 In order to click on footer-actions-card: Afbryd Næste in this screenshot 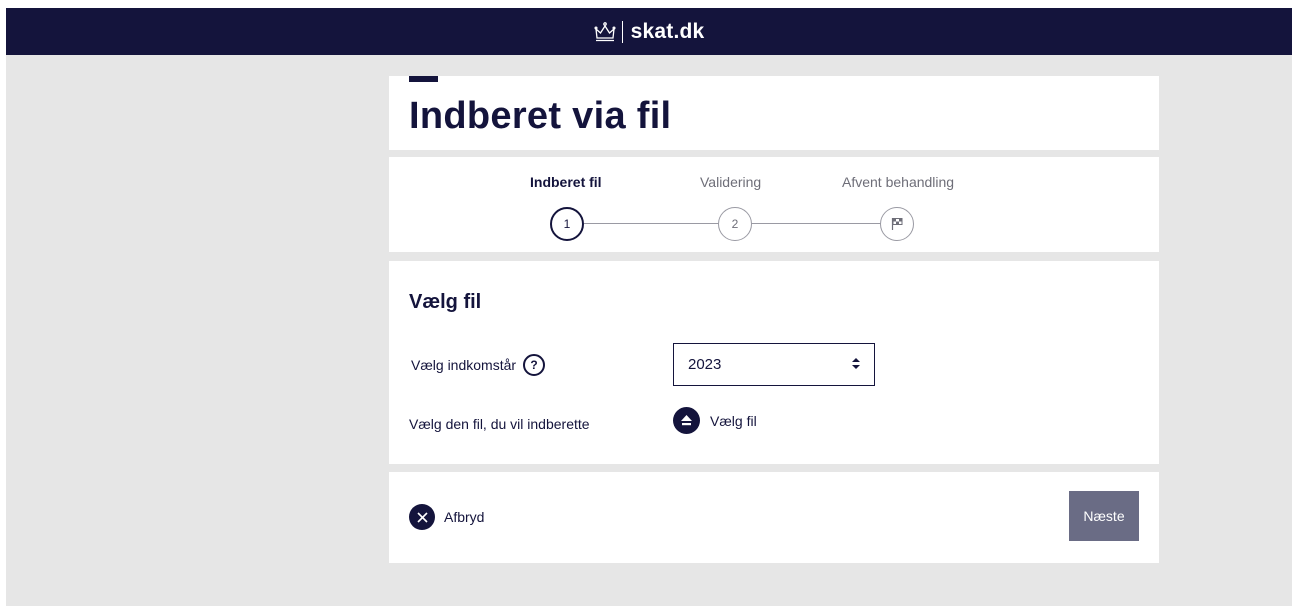, I will do `click(774, 517)`.